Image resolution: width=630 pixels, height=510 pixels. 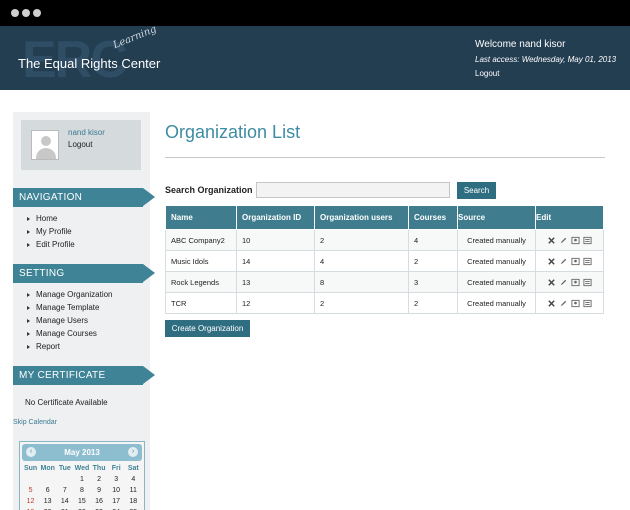 What do you see at coordinates (275, 261) in the screenshot?
I see `cell-organization-id: 14` at bounding box center [275, 261].